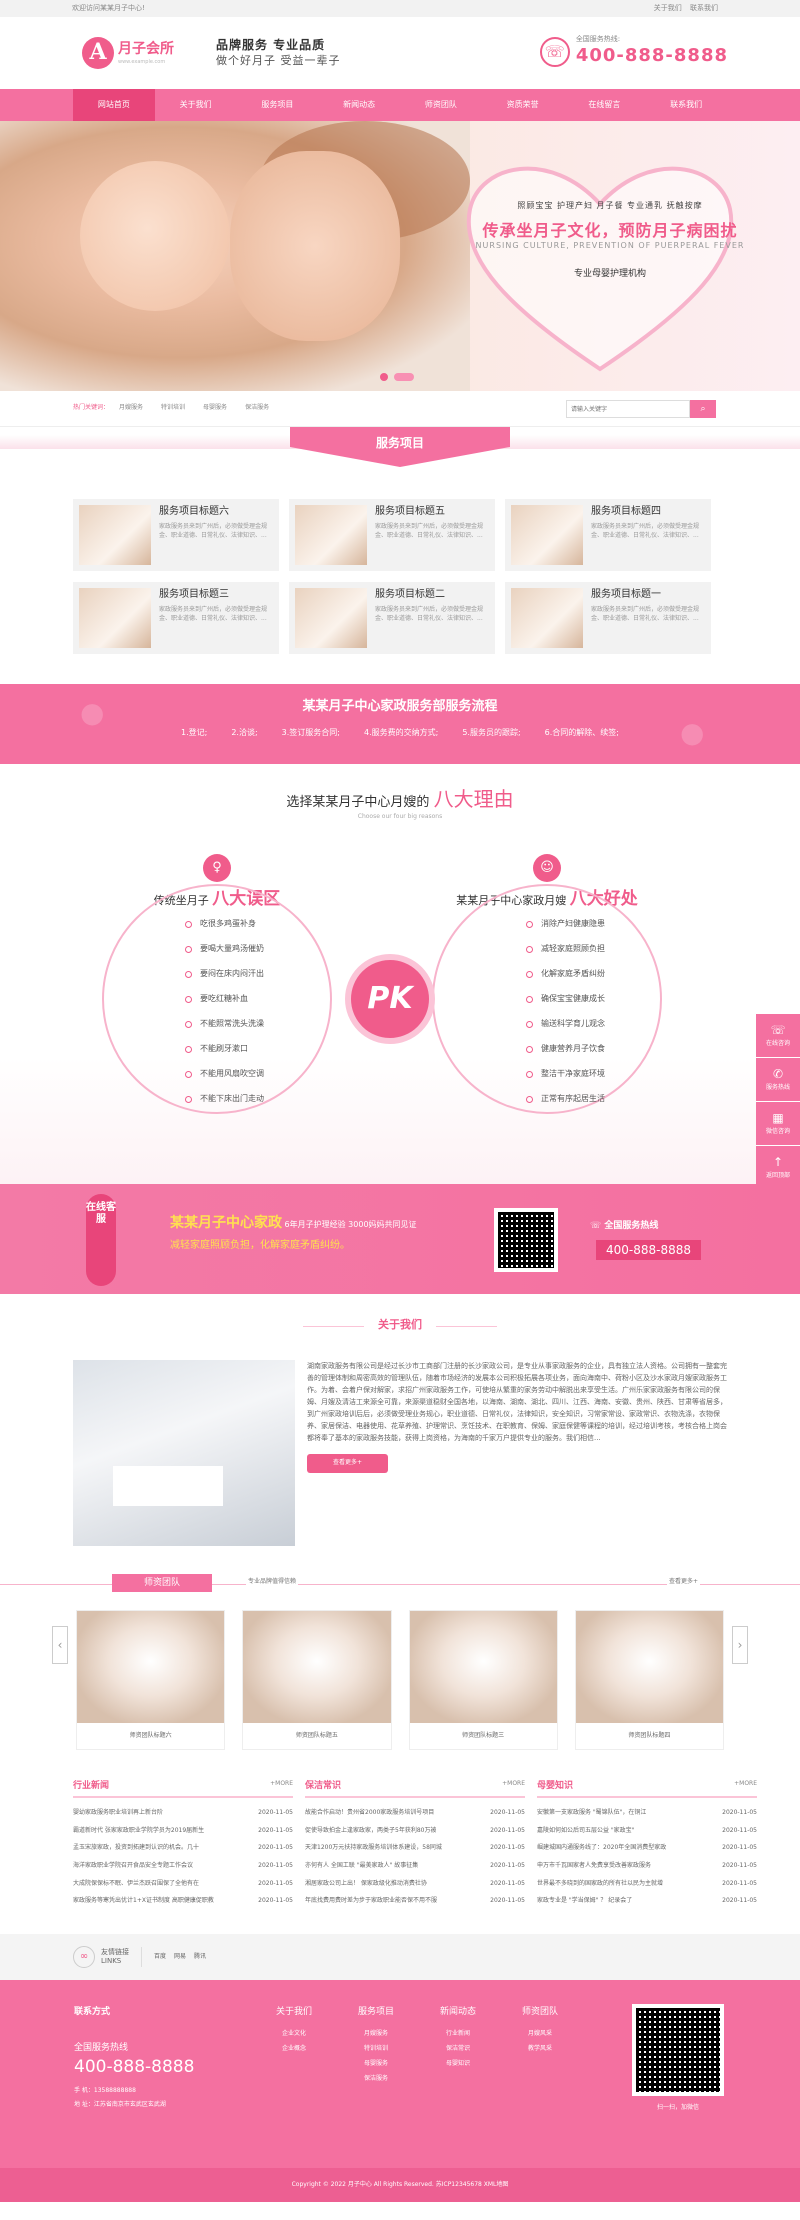  Describe the element at coordinates (415, 1866) in the screenshot. I see `news-item: 亦何有人 全国工联 "最美家政人" 故事征集 2020-11-05` at that location.